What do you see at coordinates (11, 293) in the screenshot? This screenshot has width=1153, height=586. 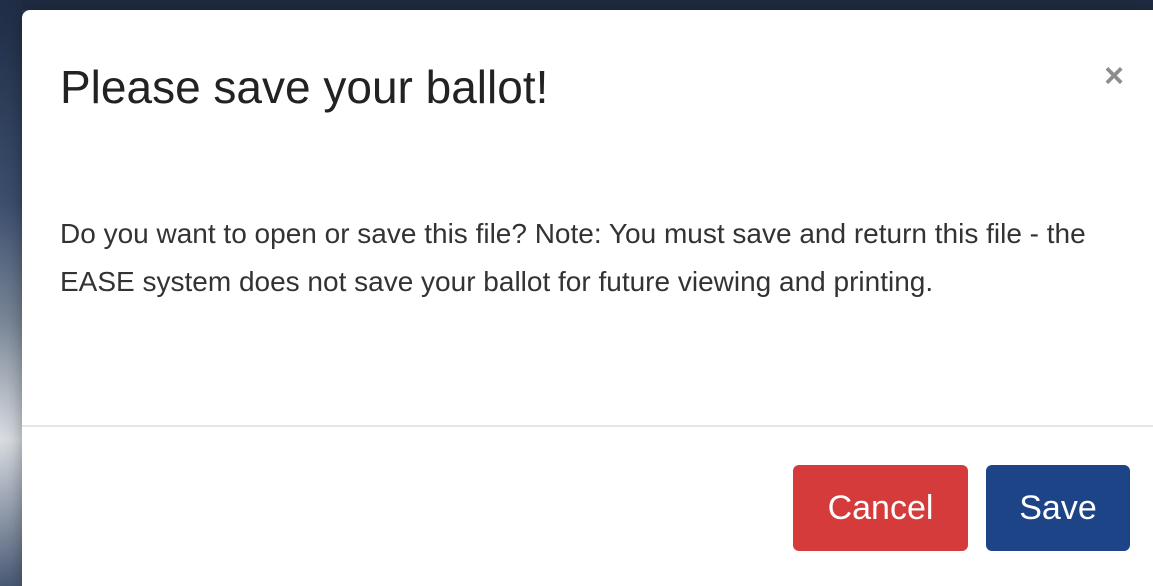 I see `modal-backdrop` at bounding box center [11, 293].